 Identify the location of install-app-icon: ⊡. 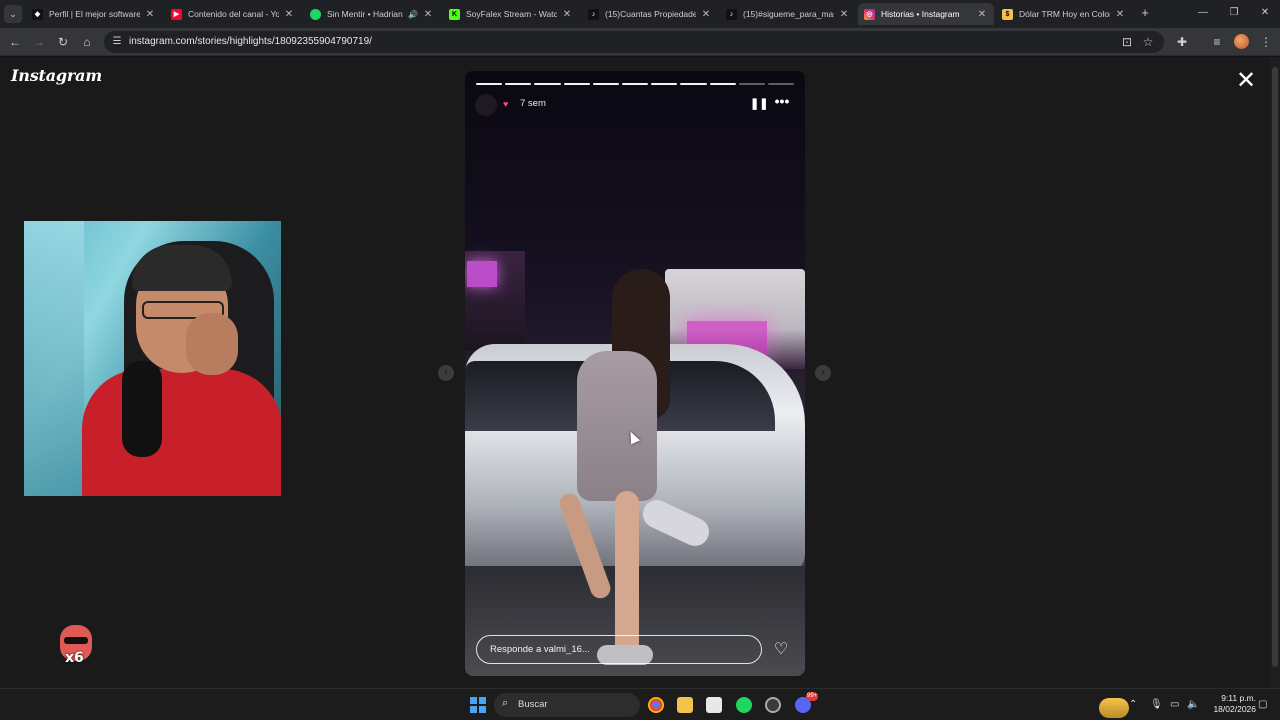
(1127, 42).